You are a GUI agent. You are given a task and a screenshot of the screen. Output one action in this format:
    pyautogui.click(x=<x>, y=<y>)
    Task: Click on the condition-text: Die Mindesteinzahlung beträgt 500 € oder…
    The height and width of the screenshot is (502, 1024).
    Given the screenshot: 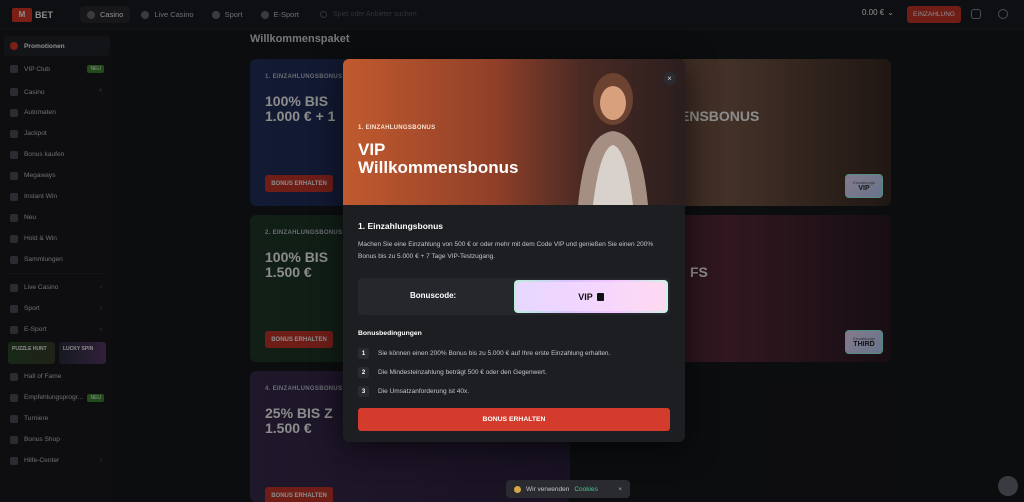 What is the action you would take?
    pyautogui.click(x=462, y=372)
    